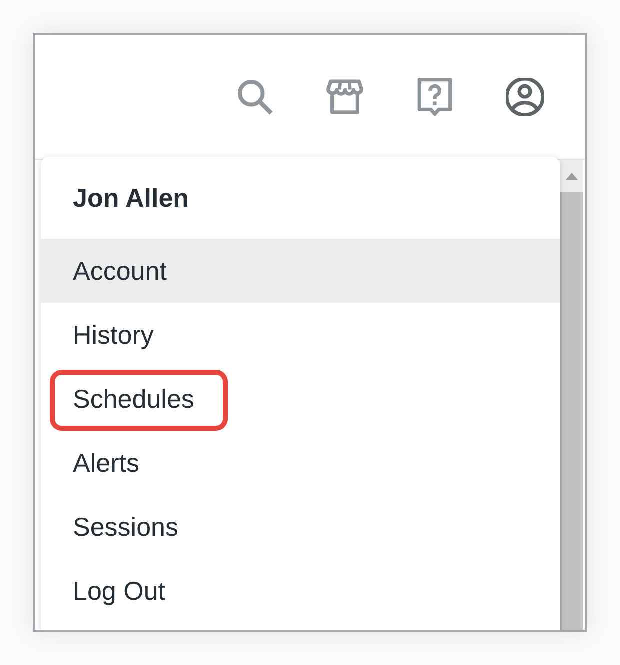 The image size is (620, 665). Describe the element at coordinates (300, 527) in the screenshot. I see `menu-item: Sessions` at that location.